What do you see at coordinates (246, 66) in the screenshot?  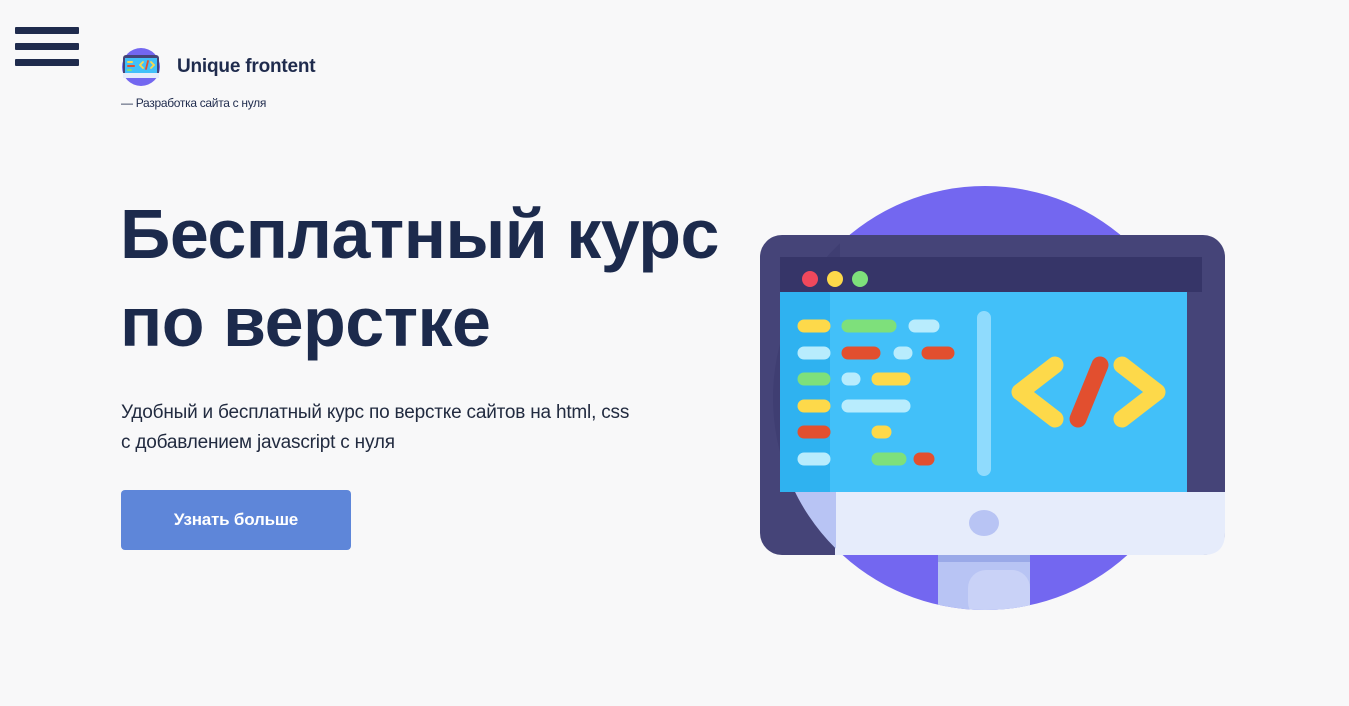 I see `logo-name: Unique frontent` at bounding box center [246, 66].